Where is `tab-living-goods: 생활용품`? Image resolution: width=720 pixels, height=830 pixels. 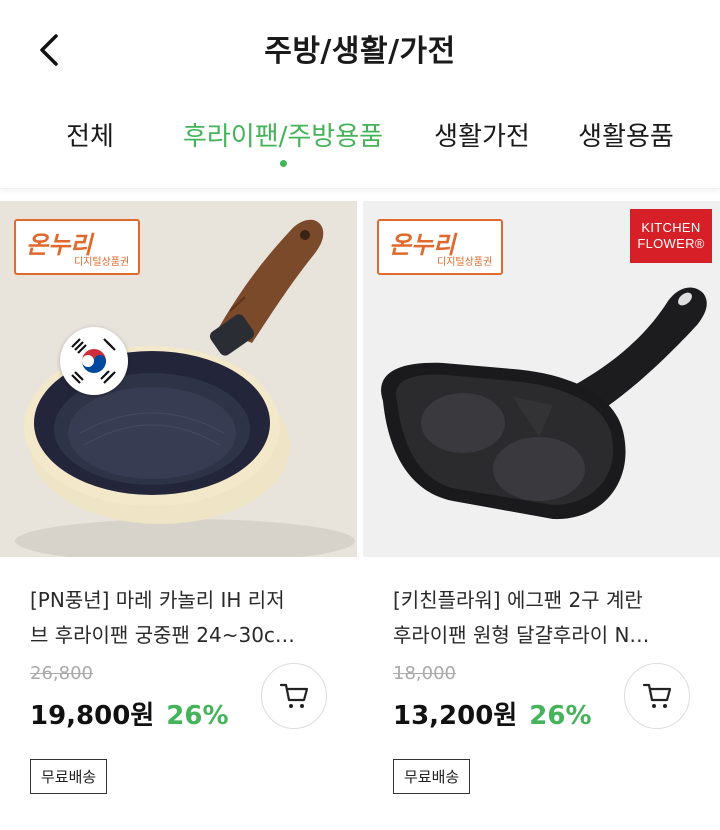 tab-living-goods: 생활용품 is located at coordinates (626, 134).